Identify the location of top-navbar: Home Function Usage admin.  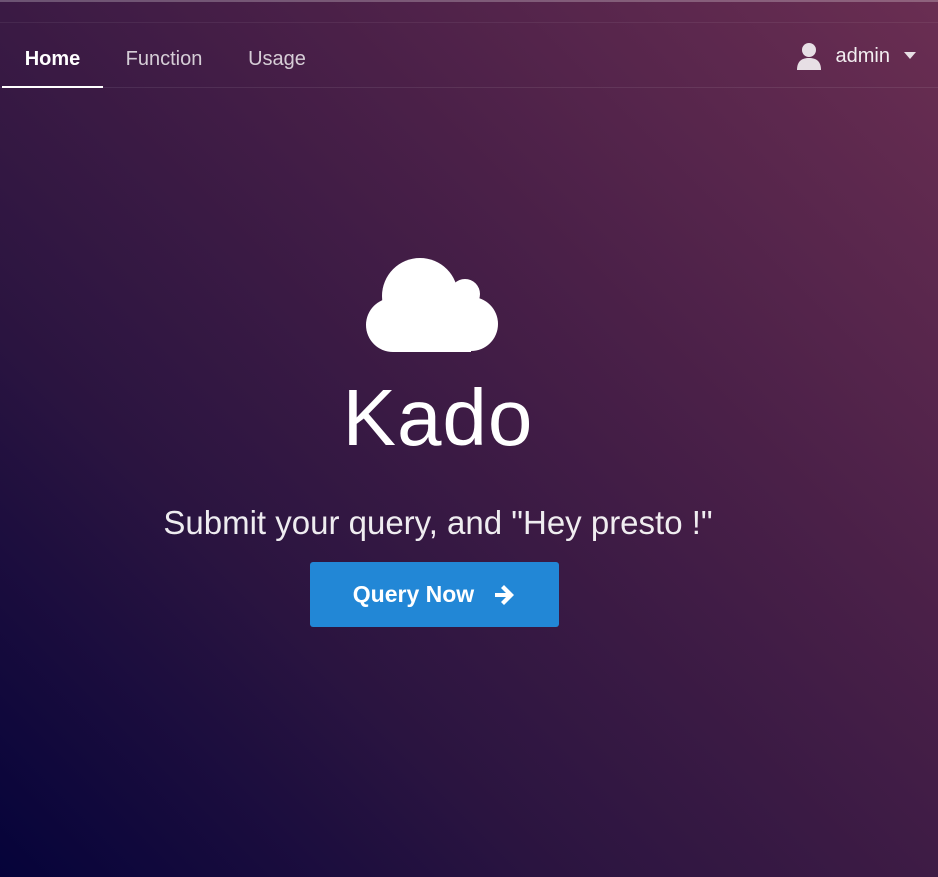
(469, 55).